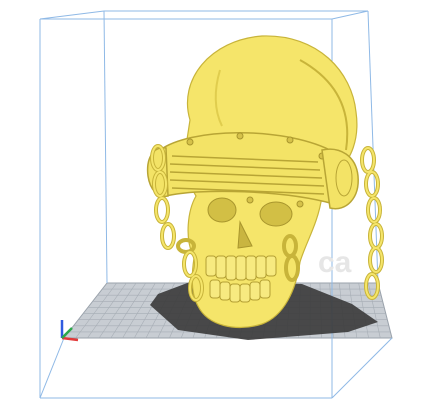 Image resolution: width=440 pixels, height=400 pixels. I want to click on right-eye-socket, so click(276, 214).